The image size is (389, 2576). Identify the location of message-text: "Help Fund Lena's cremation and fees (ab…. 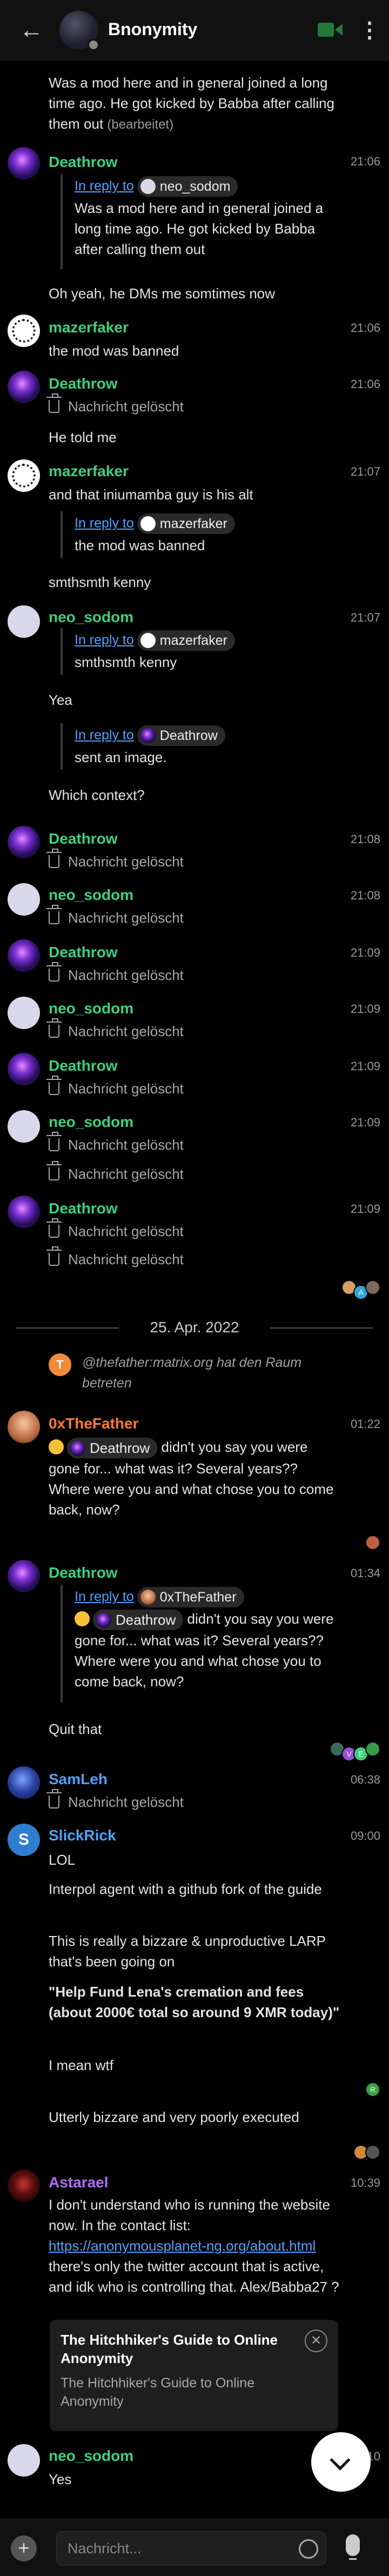
(194, 2002).